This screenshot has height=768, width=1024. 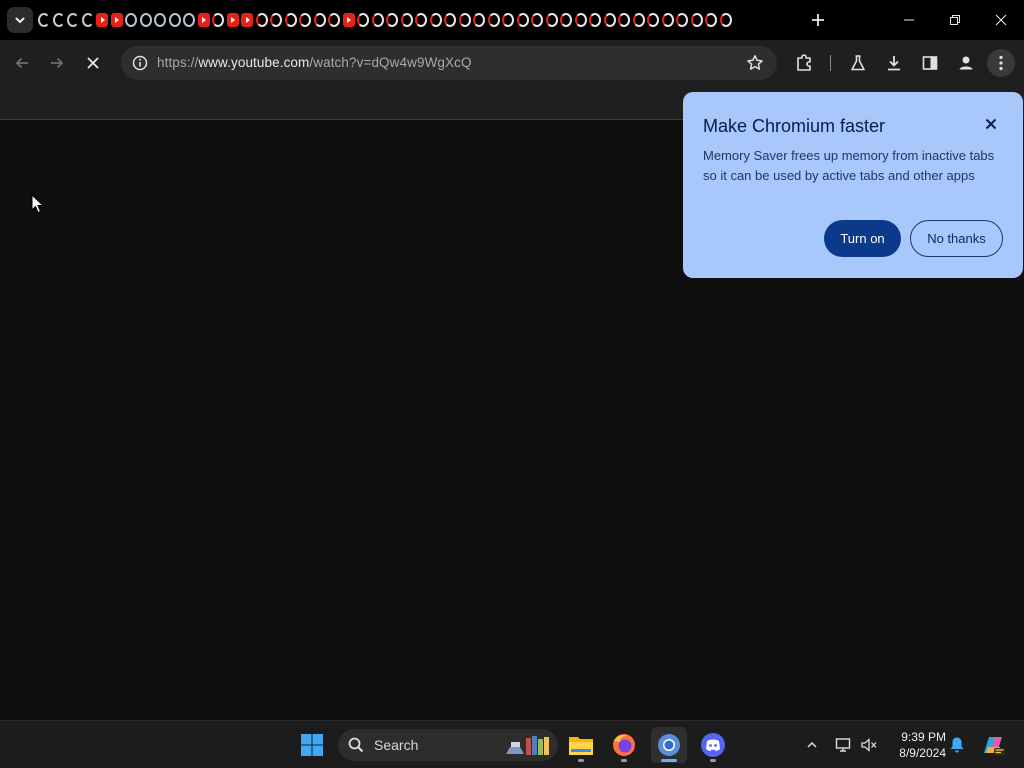 I want to click on browser-menu-button, so click(x=1001, y=63).